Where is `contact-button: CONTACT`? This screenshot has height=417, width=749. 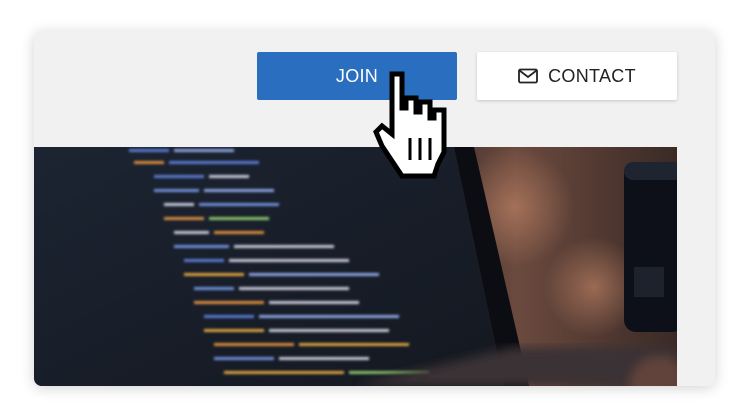
contact-button: CONTACT is located at coordinates (577, 76).